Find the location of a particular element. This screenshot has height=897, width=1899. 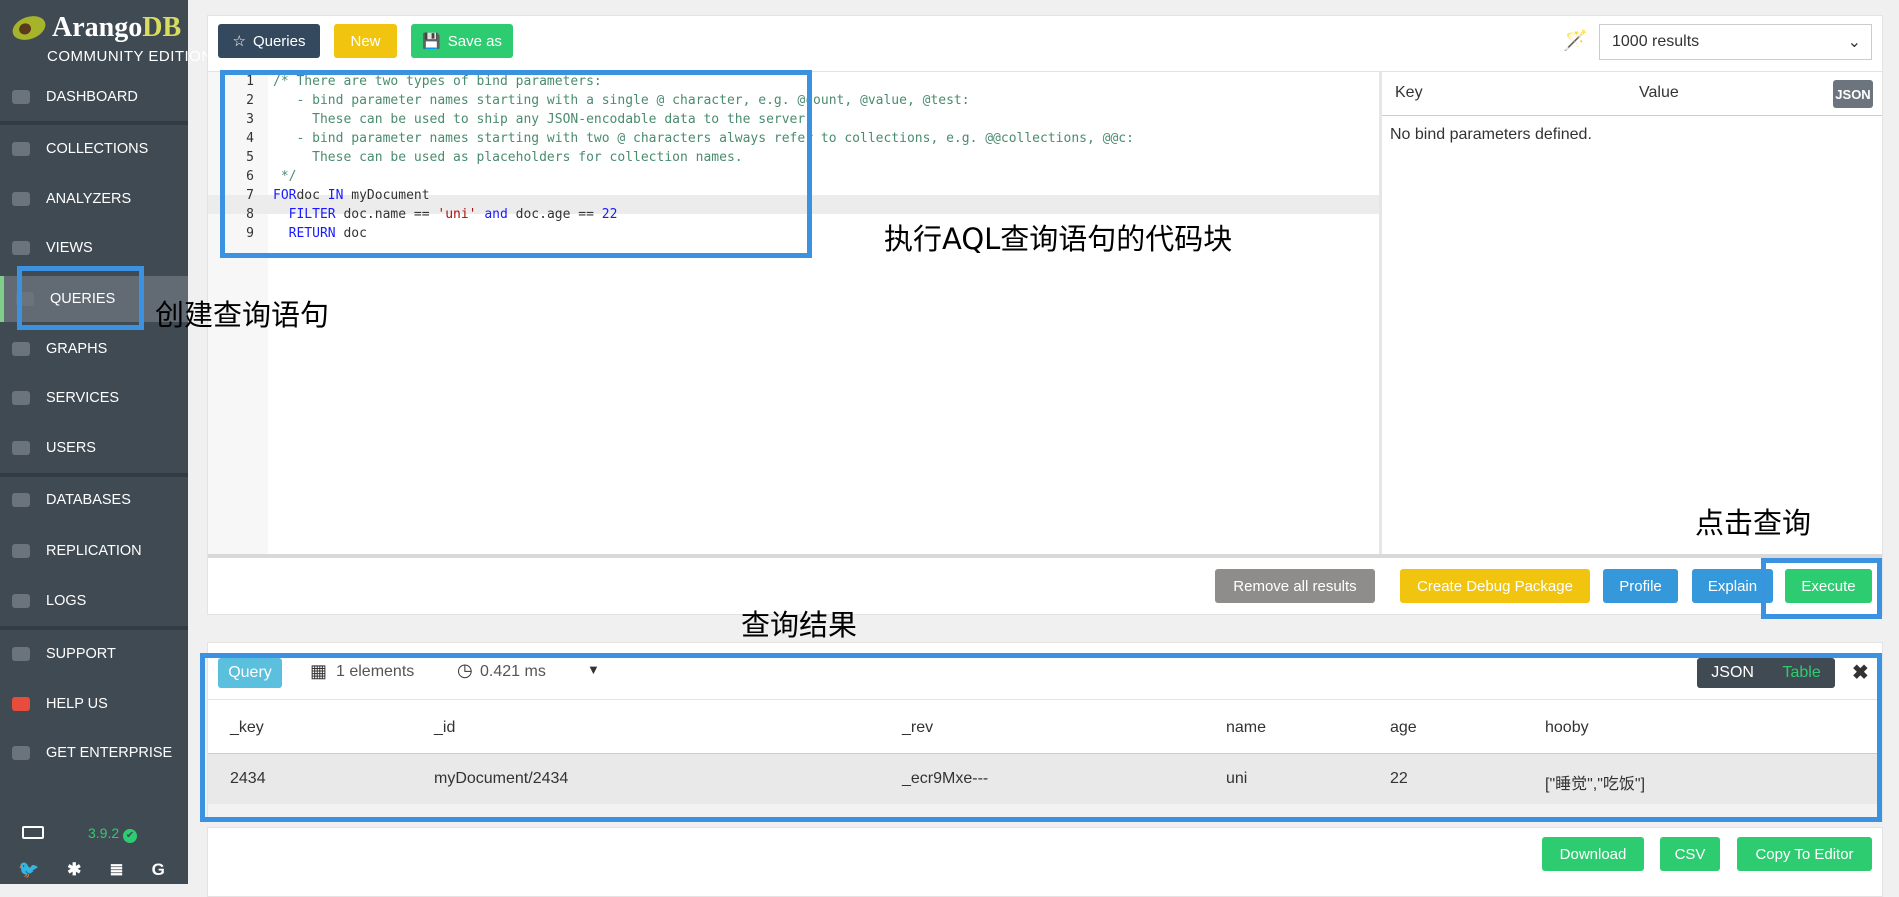

sidebar-item-support: SUPPORT is located at coordinates (94, 654).